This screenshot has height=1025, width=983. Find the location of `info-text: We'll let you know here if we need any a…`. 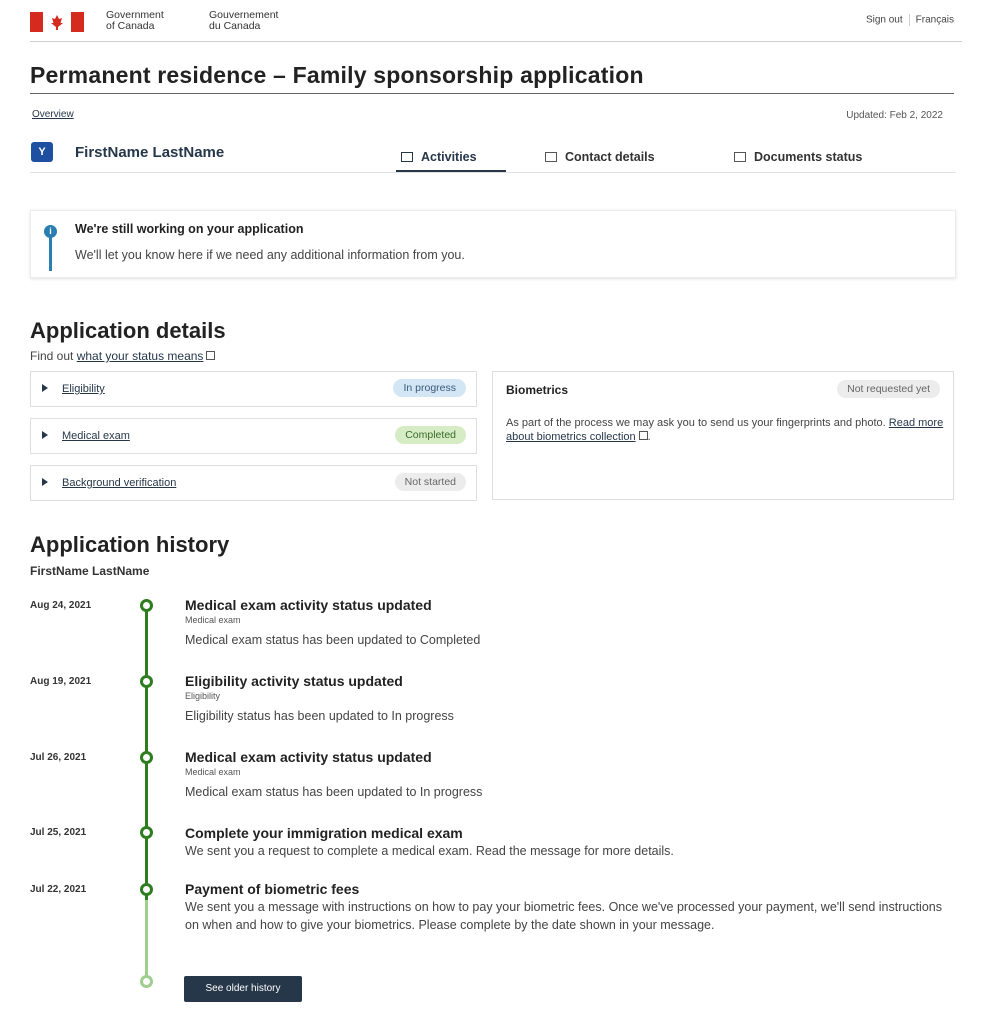

info-text: We'll let you know here if we need any a… is located at coordinates (270, 255).